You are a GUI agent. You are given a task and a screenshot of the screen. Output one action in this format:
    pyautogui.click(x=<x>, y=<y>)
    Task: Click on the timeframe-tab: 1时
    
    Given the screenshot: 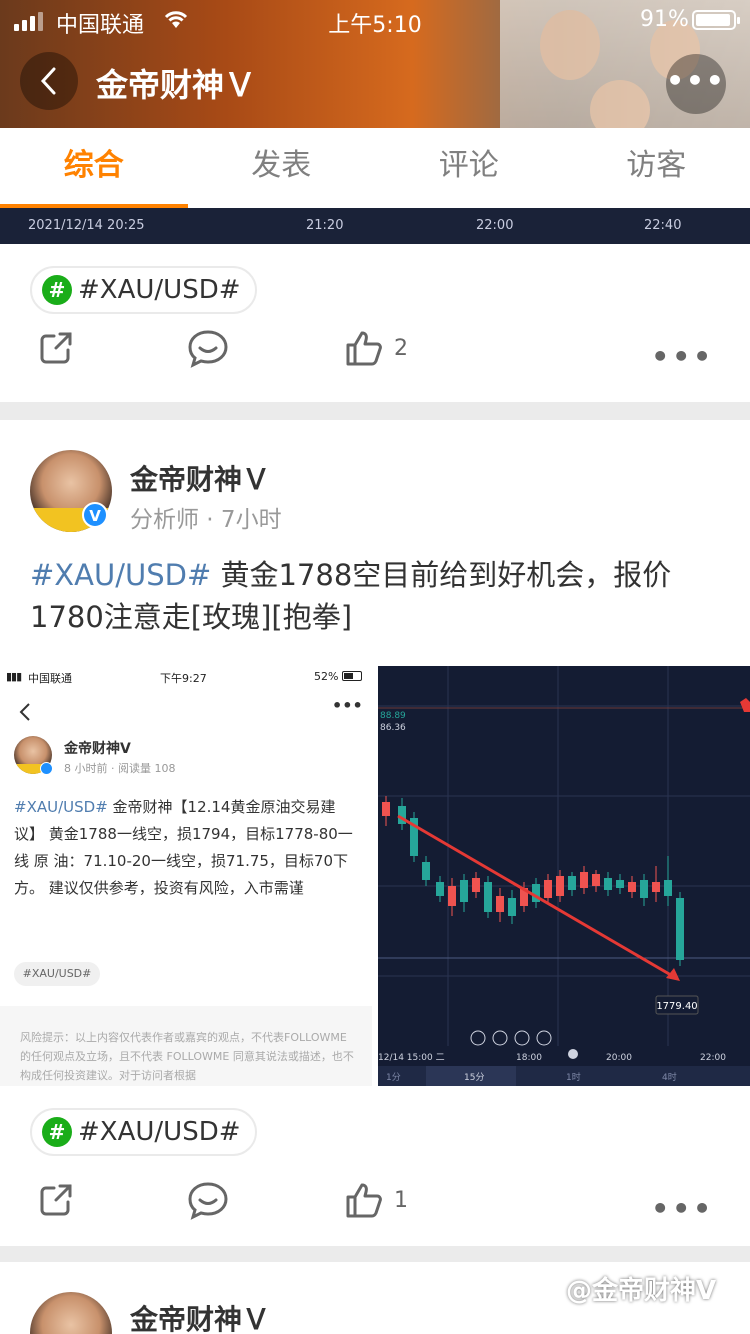 What is the action you would take?
    pyautogui.click(x=573, y=1077)
    